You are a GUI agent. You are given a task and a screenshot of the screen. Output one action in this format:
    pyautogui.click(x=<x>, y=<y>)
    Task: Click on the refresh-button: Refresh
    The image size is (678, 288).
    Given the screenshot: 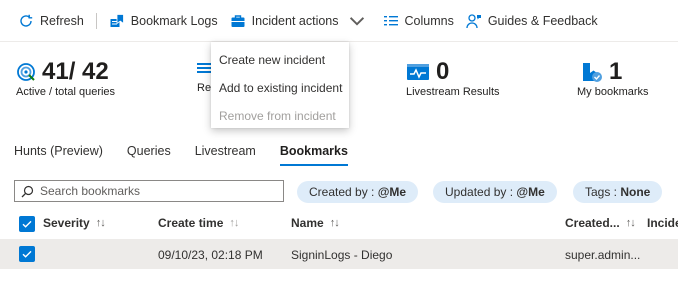 What is the action you would take?
    pyautogui.click(x=51, y=21)
    